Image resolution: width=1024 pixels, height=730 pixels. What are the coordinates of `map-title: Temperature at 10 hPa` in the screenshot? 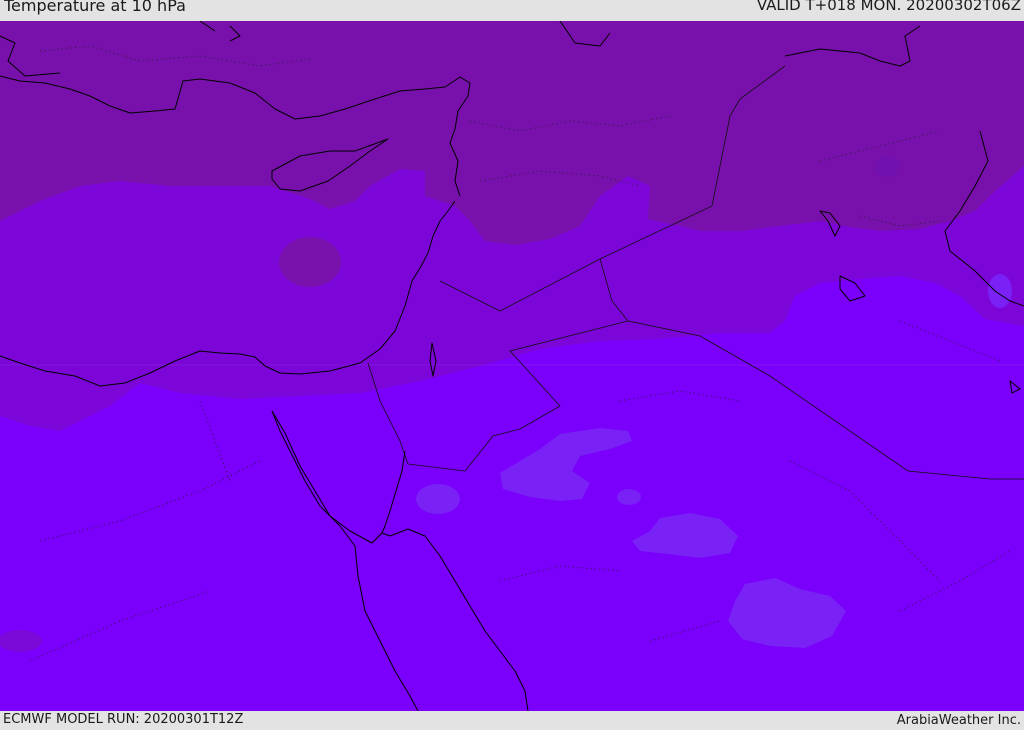 It's located at (95, 7).